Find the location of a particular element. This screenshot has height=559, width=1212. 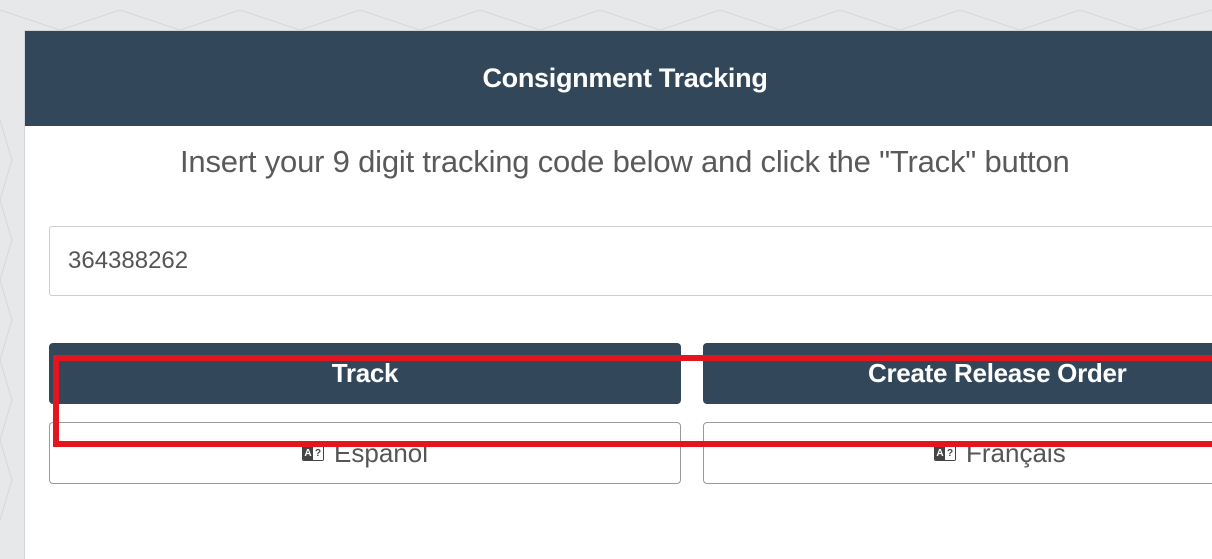

spanish-label: Español is located at coordinates (381, 452).